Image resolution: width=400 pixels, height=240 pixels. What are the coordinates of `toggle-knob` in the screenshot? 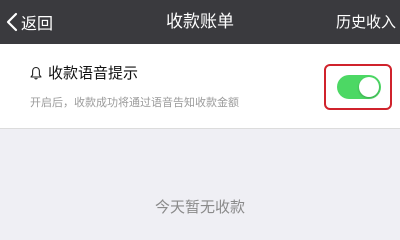 It's located at (369, 87).